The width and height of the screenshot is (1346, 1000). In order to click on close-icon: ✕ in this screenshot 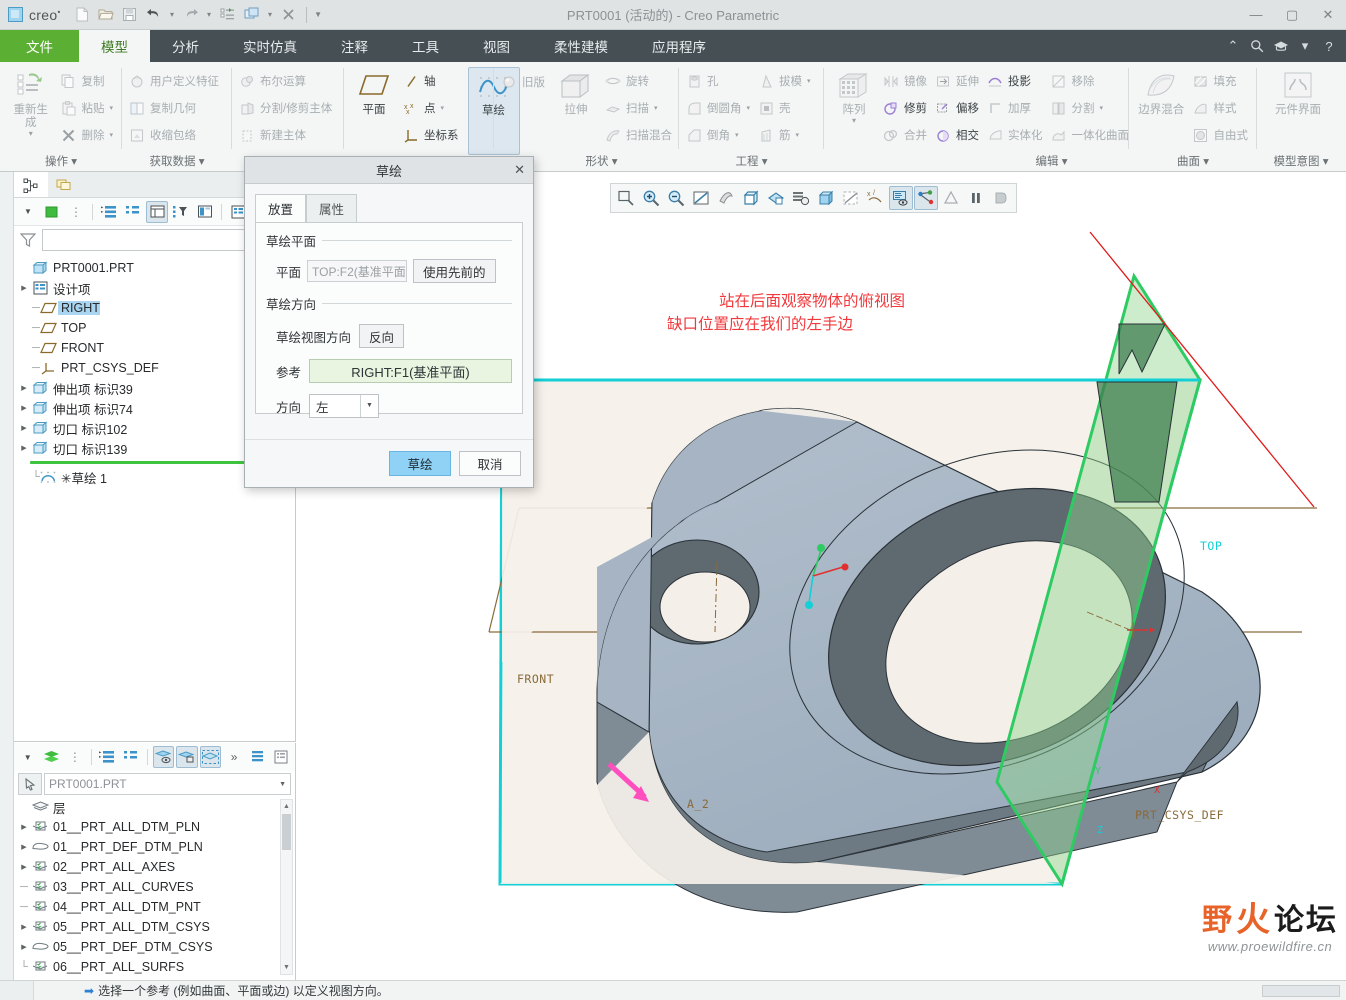, I will do `click(519, 170)`.